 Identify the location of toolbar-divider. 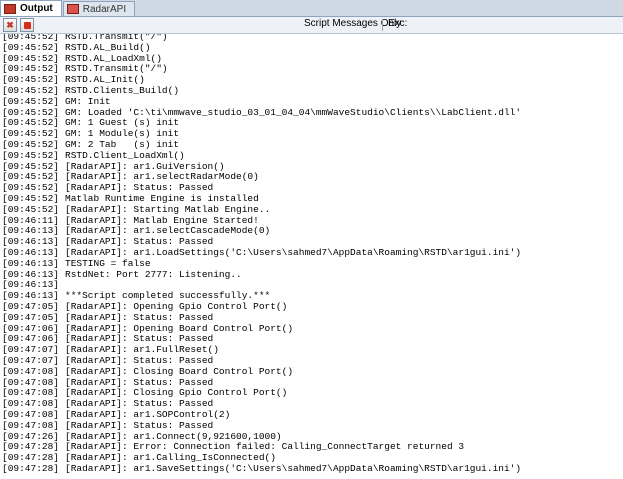
(382, 25).